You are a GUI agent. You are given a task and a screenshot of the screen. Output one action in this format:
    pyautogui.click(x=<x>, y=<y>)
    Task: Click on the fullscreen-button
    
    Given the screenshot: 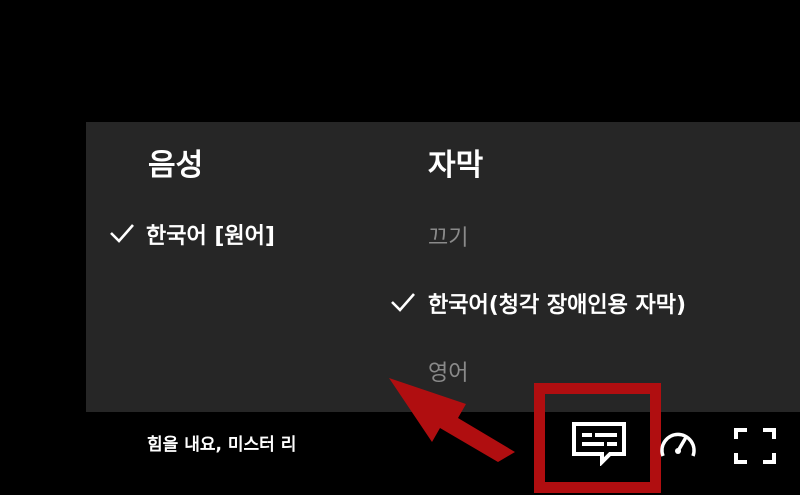 What is the action you would take?
    pyautogui.click(x=755, y=446)
    